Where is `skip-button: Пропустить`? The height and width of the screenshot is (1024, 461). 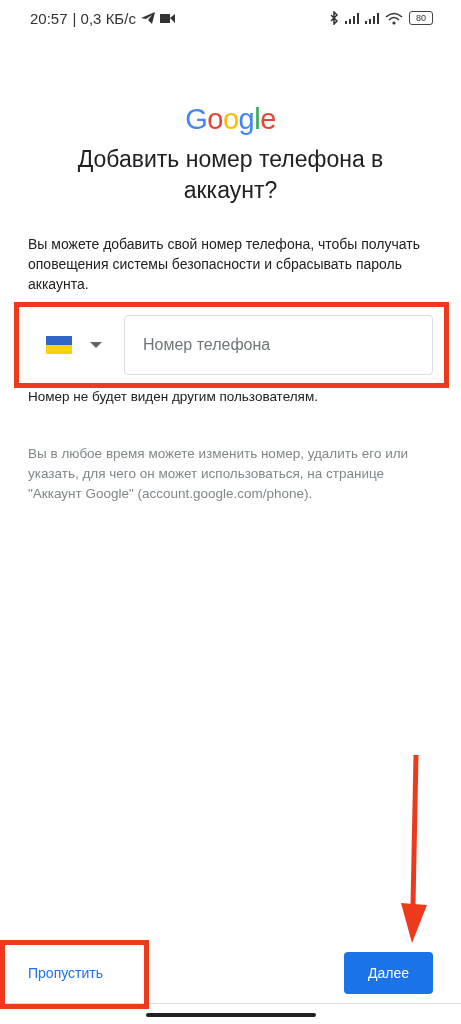 skip-button: Пропустить is located at coordinates (65, 973).